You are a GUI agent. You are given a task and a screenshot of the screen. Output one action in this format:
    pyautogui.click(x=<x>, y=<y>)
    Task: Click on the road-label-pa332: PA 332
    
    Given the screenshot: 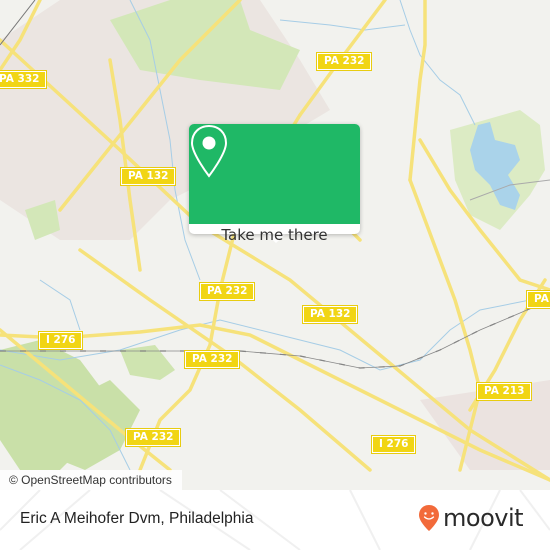 What is the action you would take?
    pyautogui.click(x=24, y=79)
    